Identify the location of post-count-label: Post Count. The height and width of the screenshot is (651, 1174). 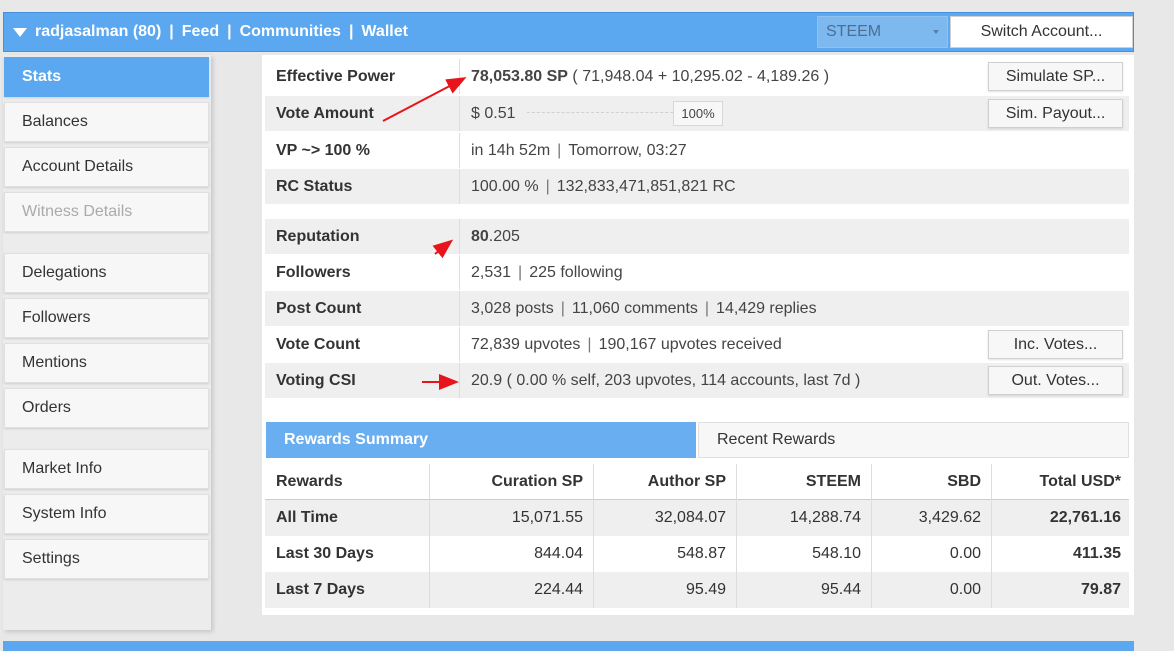
(362, 308).